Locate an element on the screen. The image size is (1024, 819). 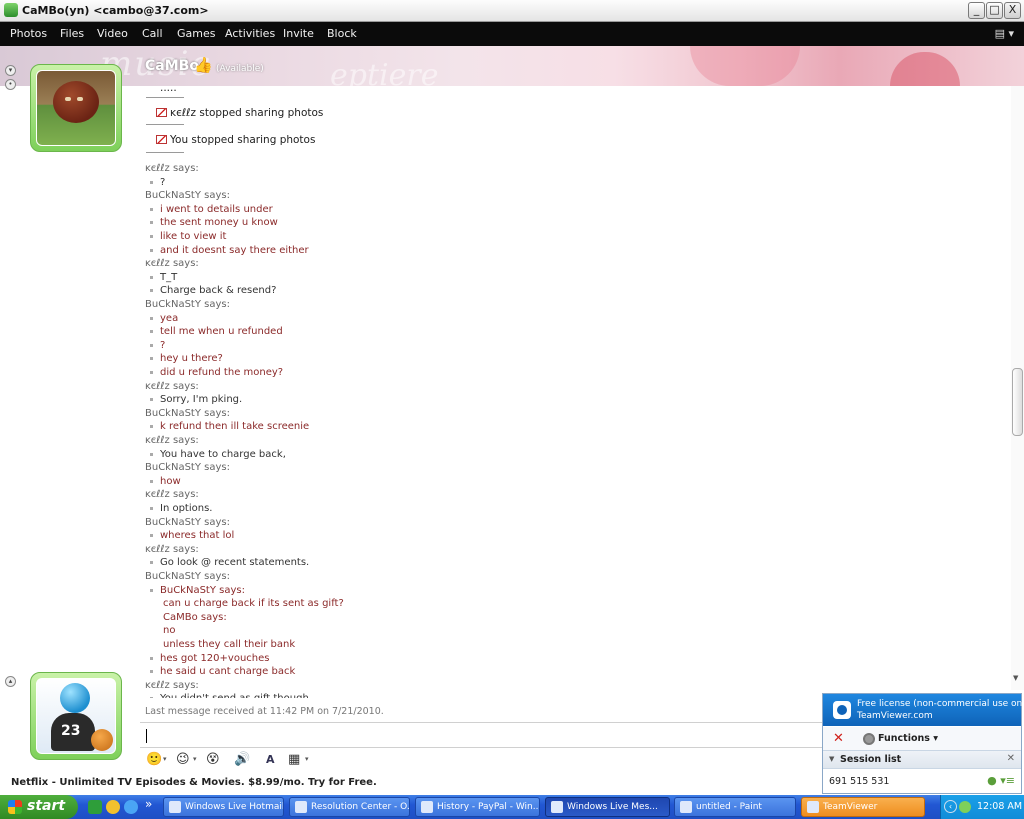
close-button: X is located at coordinates (1012, 10).